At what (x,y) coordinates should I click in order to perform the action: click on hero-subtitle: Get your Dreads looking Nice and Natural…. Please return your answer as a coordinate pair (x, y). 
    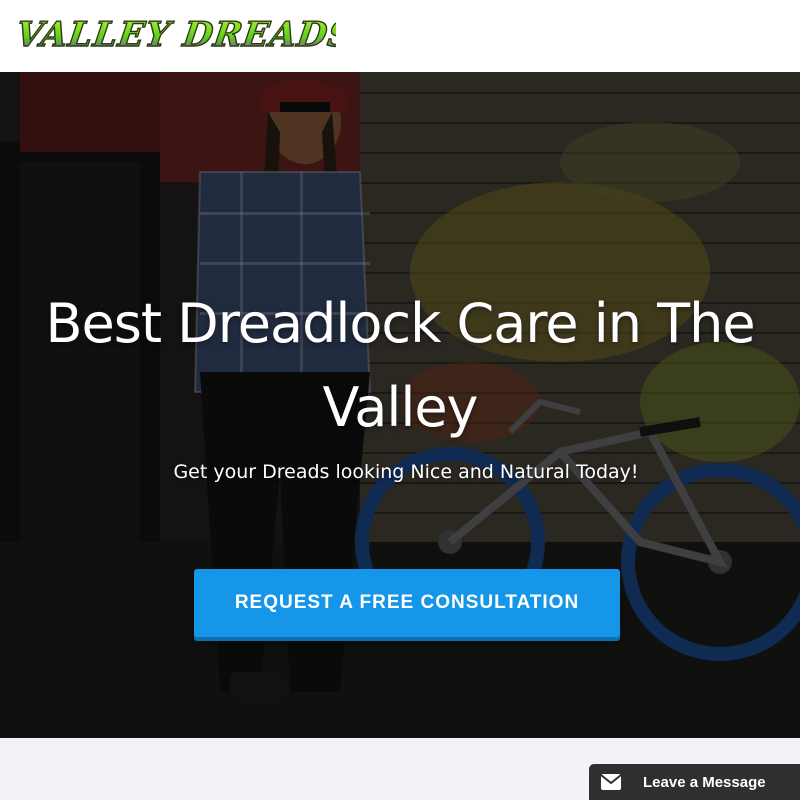
    Looking at the image, I should click on (406, 472).